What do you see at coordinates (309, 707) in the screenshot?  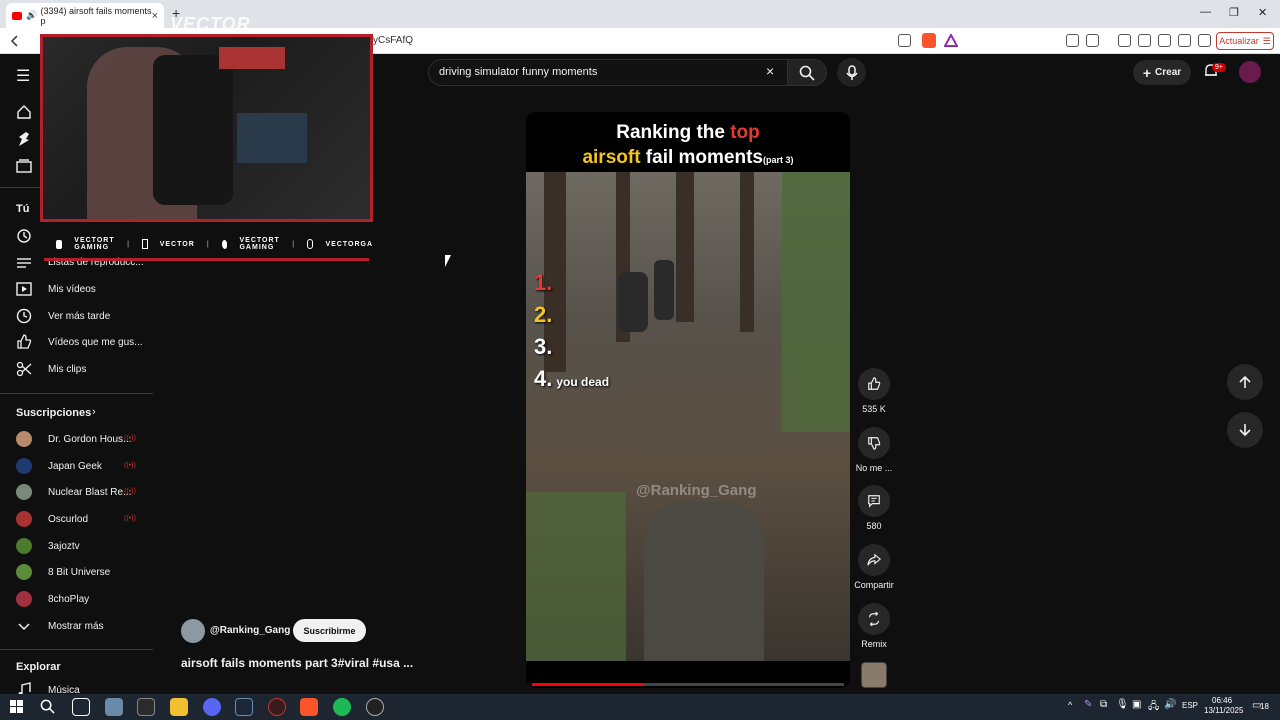 I see `brave-browser-icon` at bounding box center [309, 707].